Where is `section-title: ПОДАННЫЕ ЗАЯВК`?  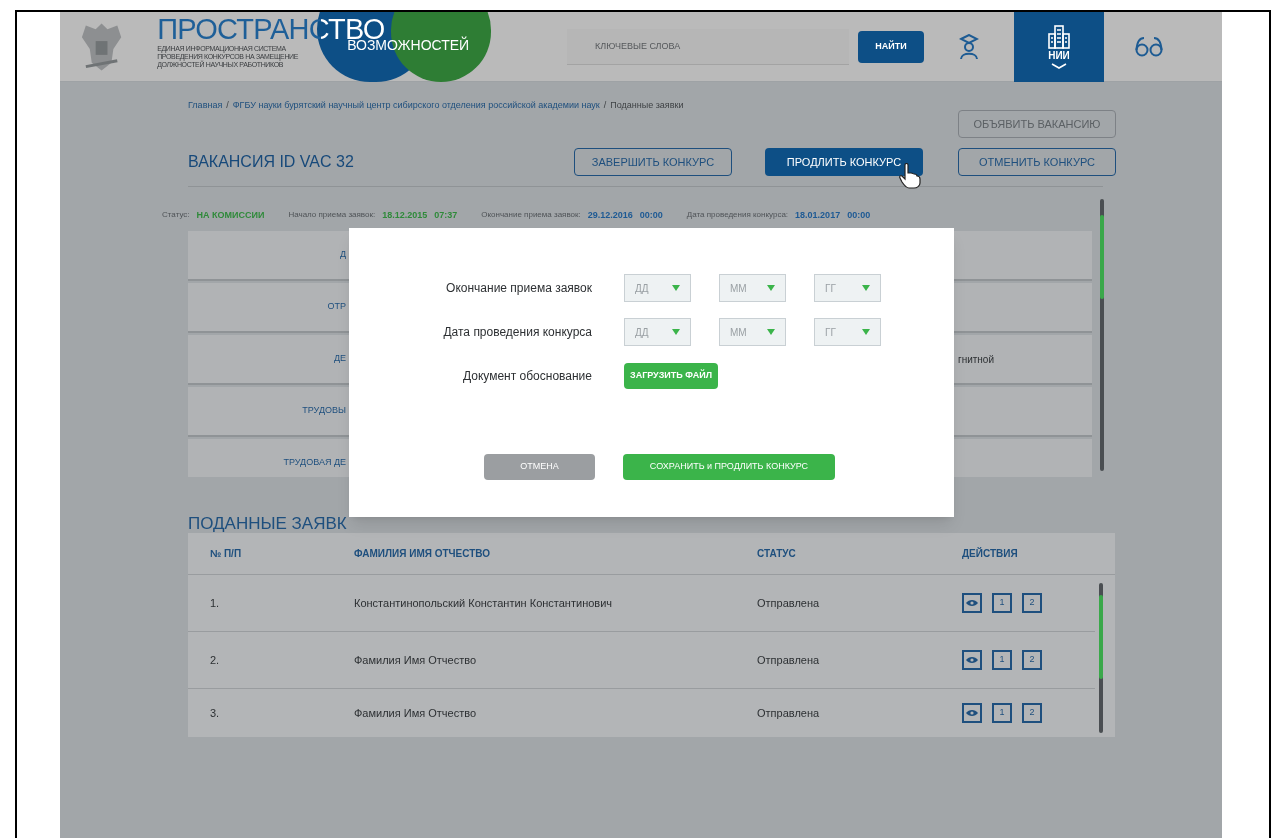 section-title: ПОДАННЫЕ ЗАЯВК is located at coordinates (267, 524).